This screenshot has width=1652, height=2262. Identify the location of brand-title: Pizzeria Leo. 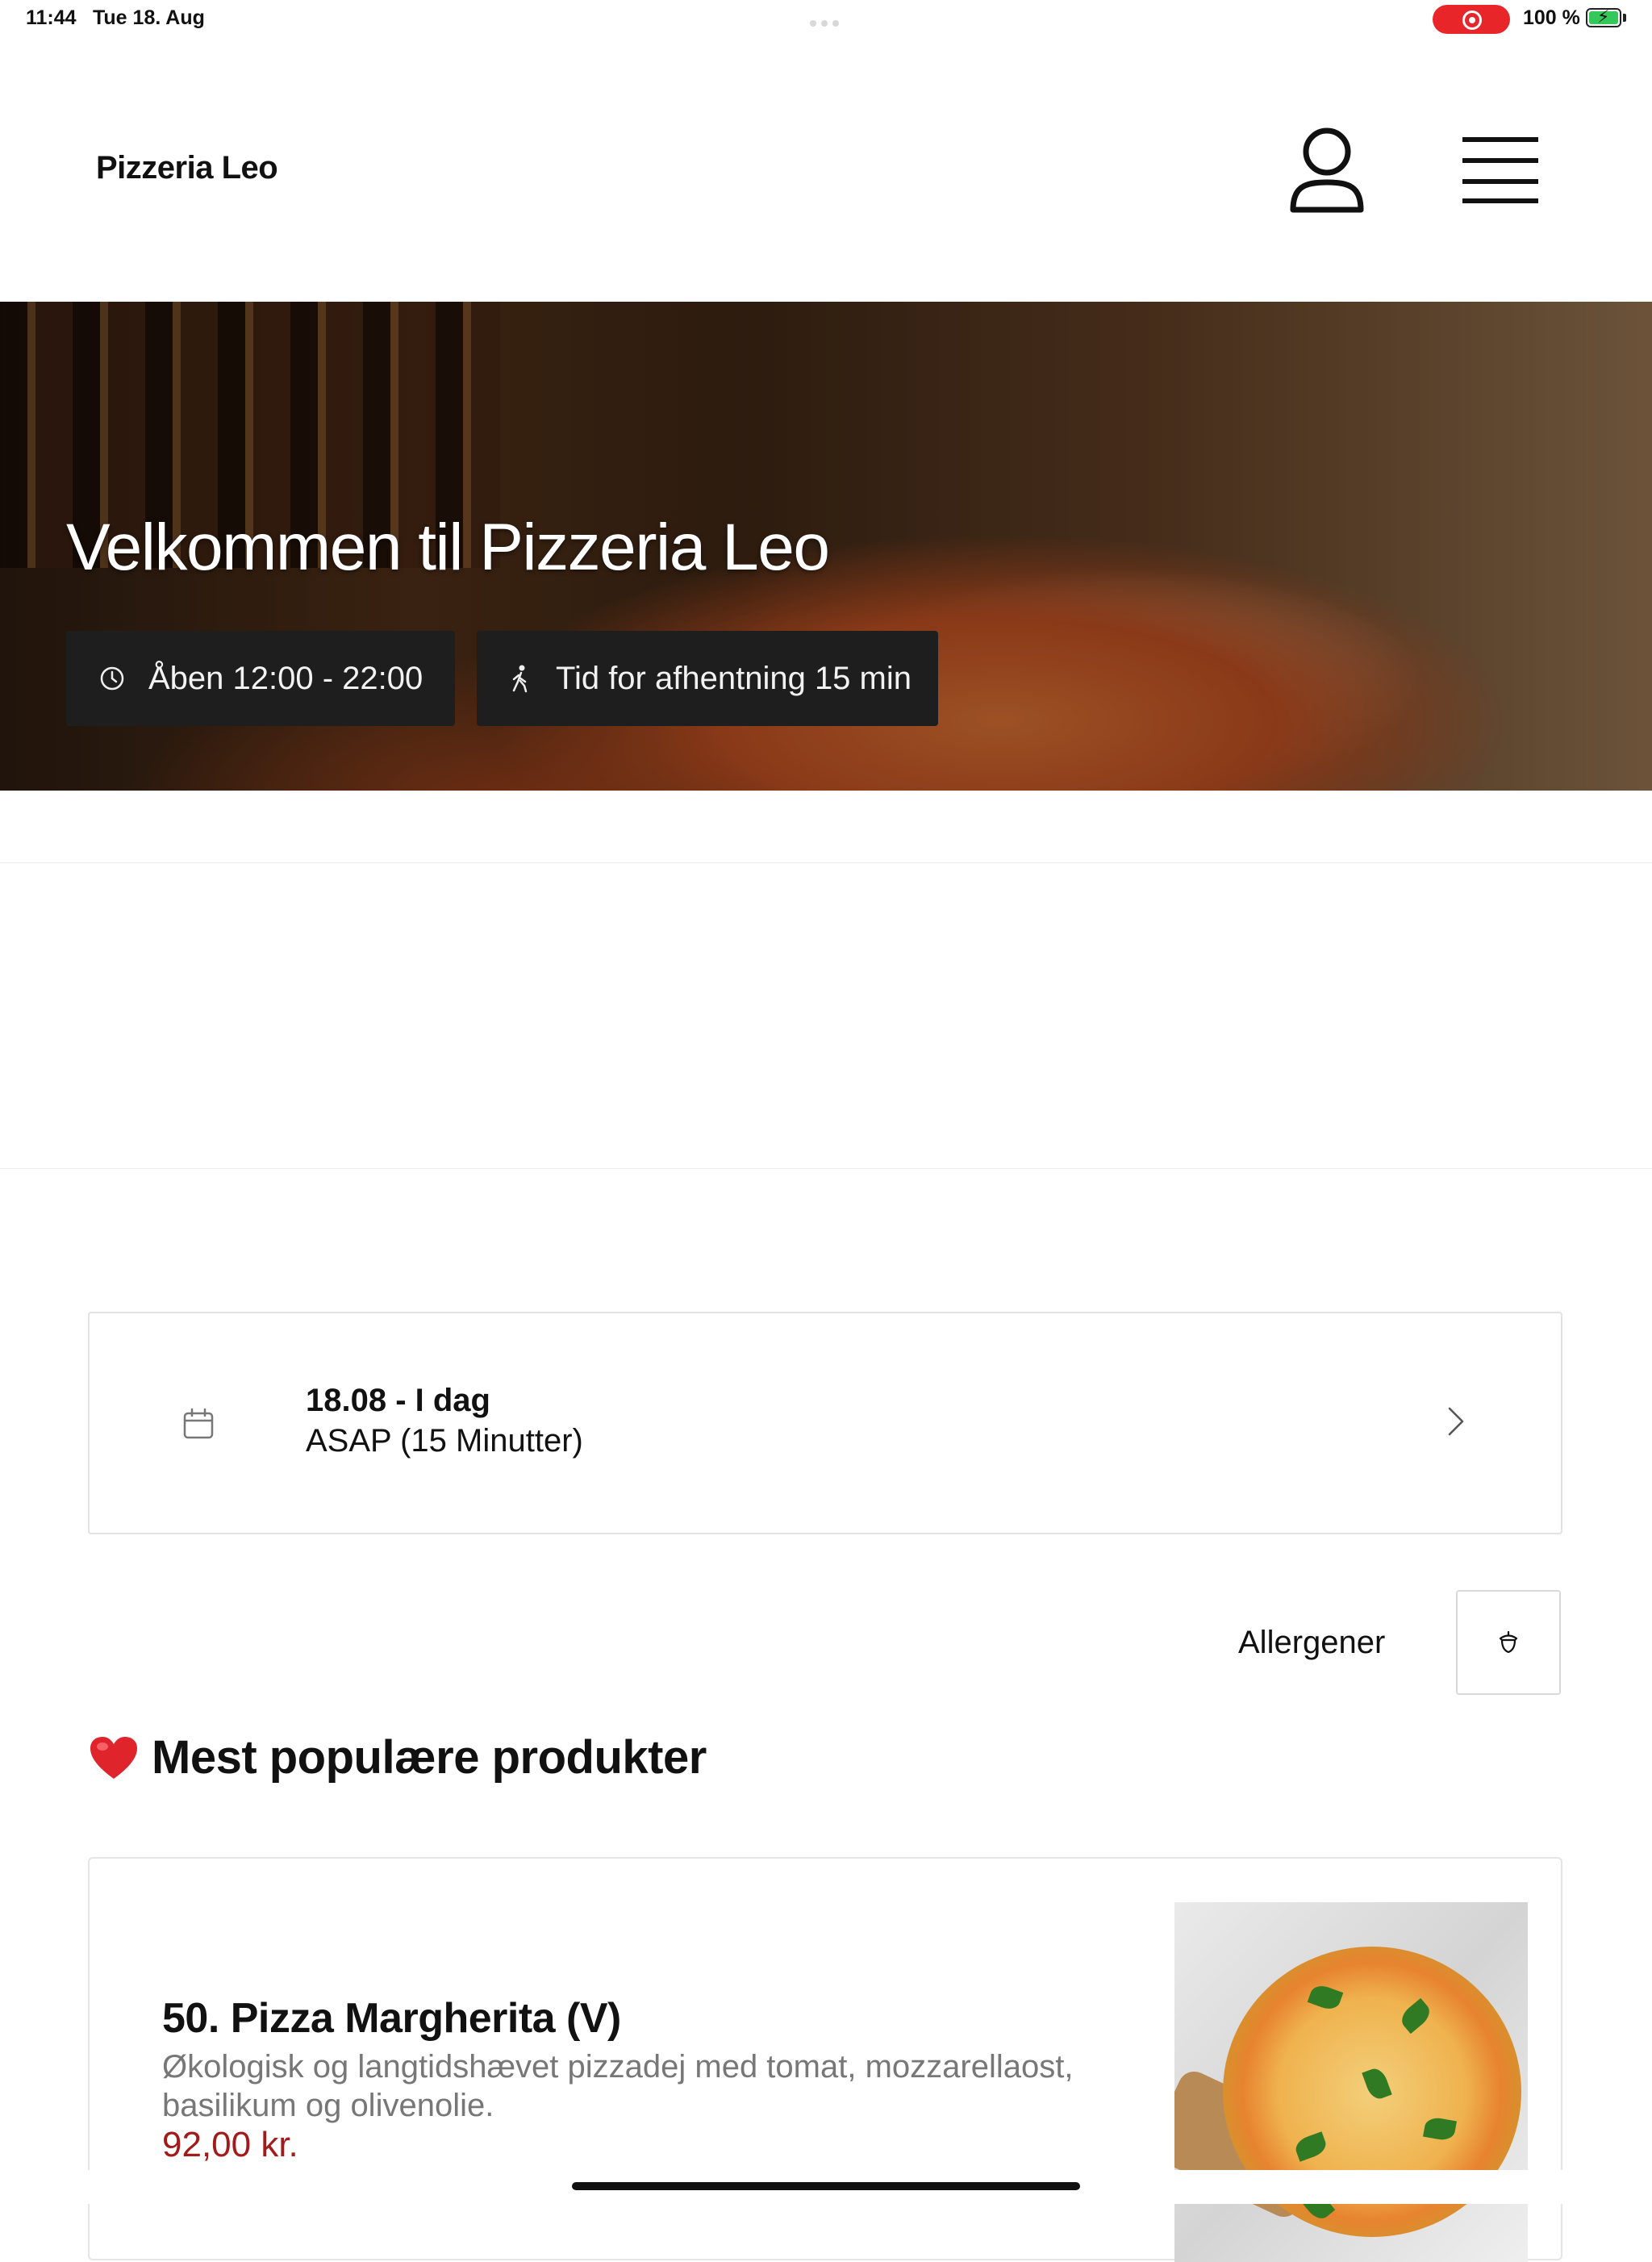
(187, 168).